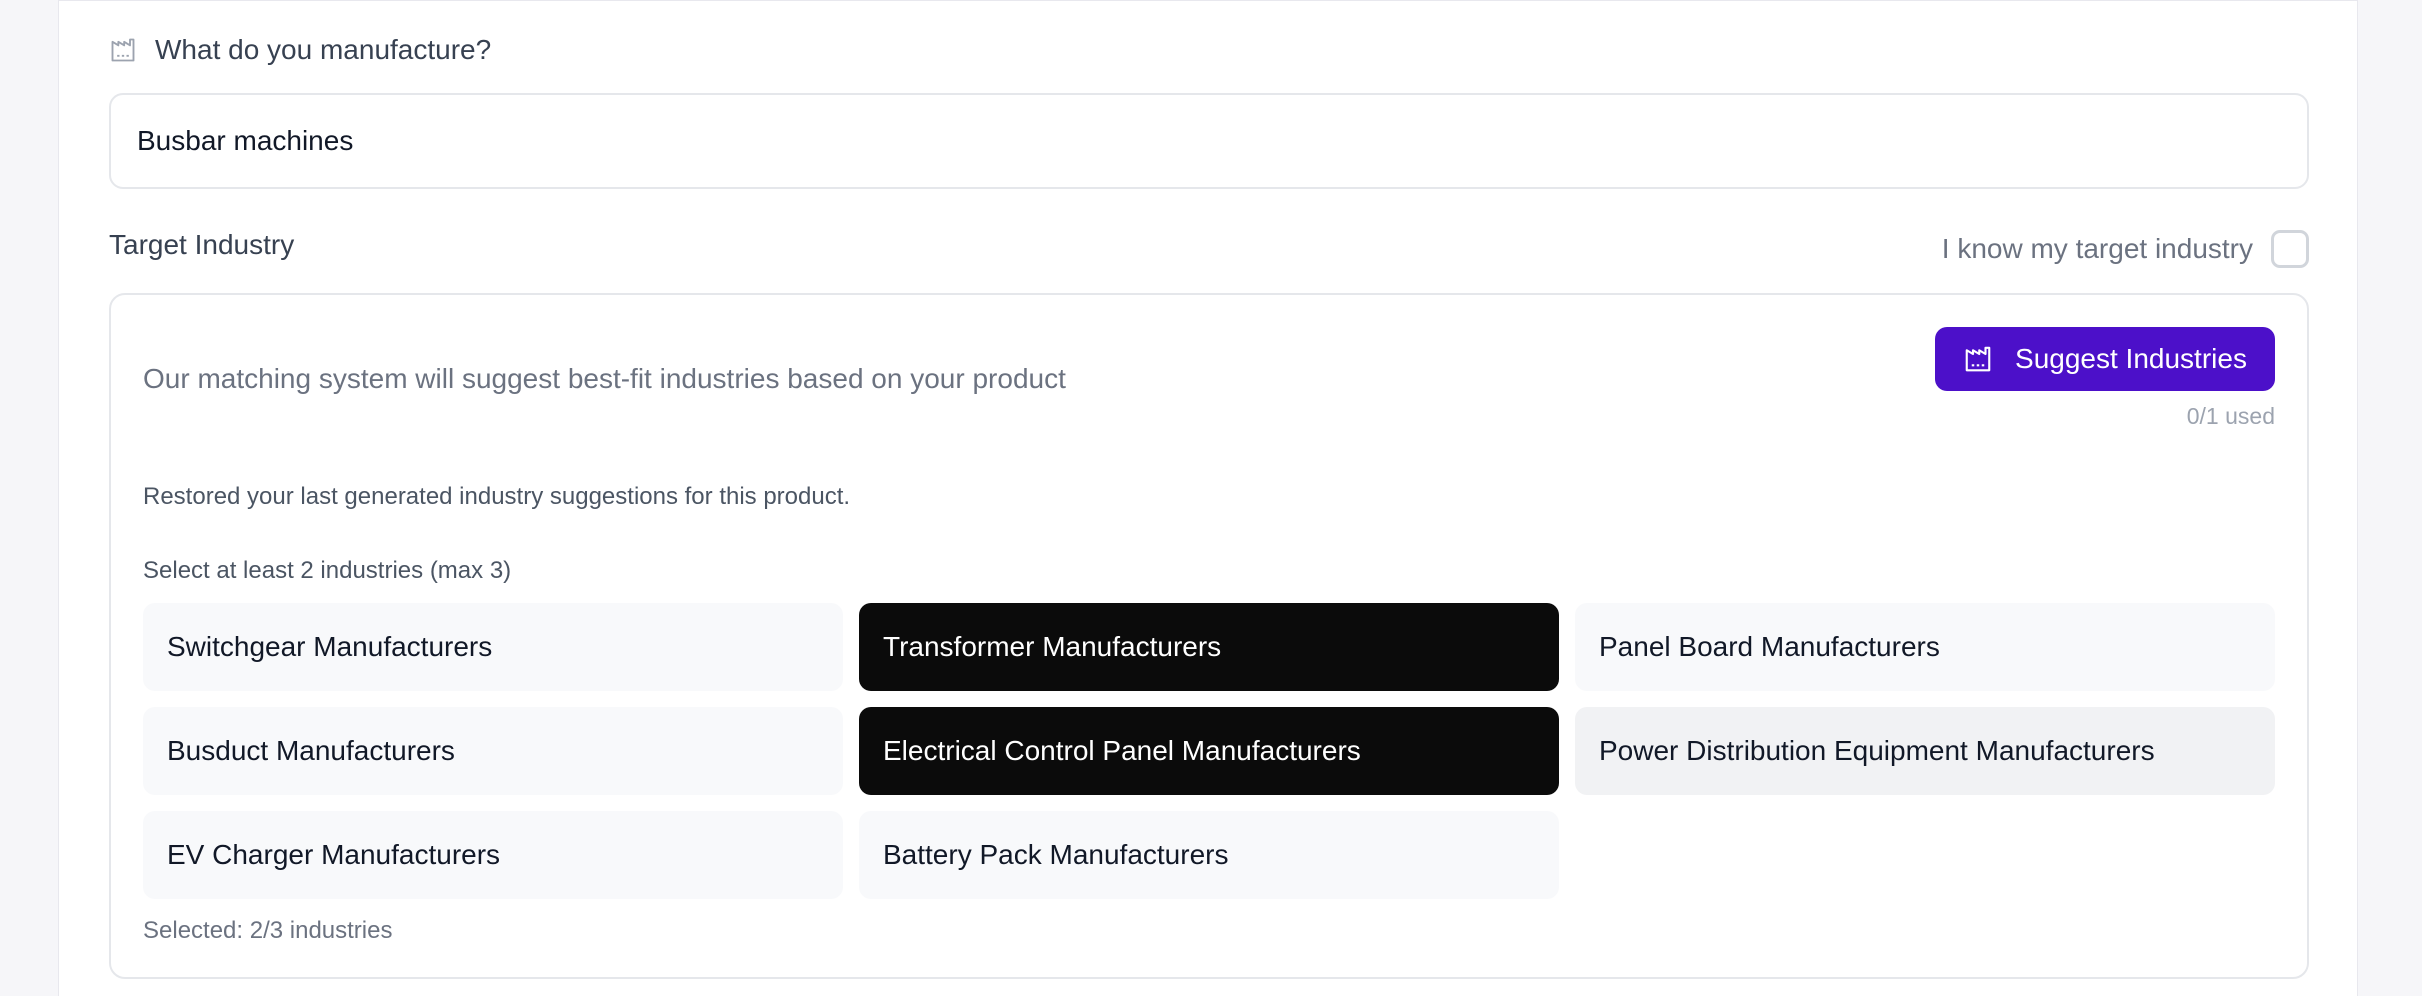 This screenshot has height=996, width=2422. I want to click on know-target-toggle: I know my target industry, so click(2125, 249).